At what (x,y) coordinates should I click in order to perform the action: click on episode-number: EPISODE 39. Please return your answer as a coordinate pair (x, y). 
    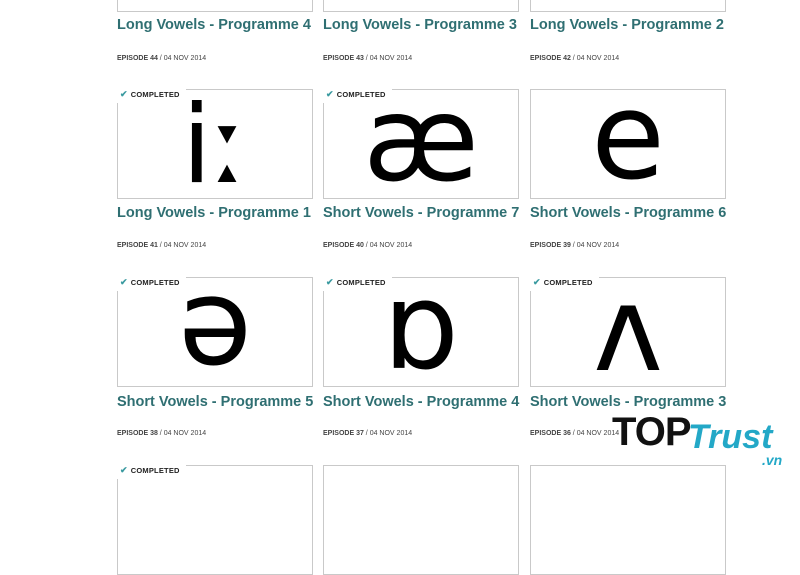
    Looking at the image, I should click on (550, 245).